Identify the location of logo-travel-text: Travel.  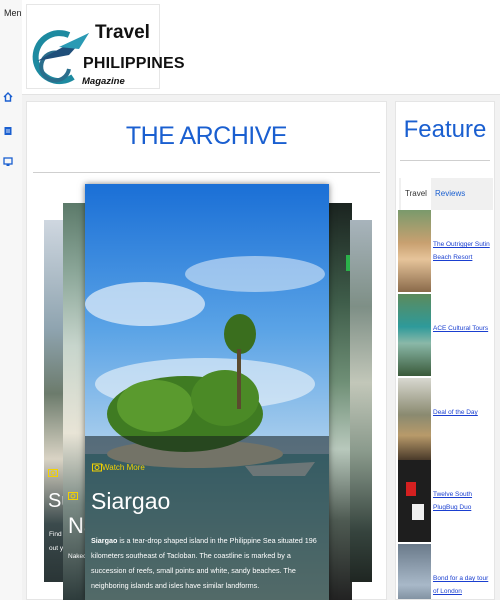
(122, 32).